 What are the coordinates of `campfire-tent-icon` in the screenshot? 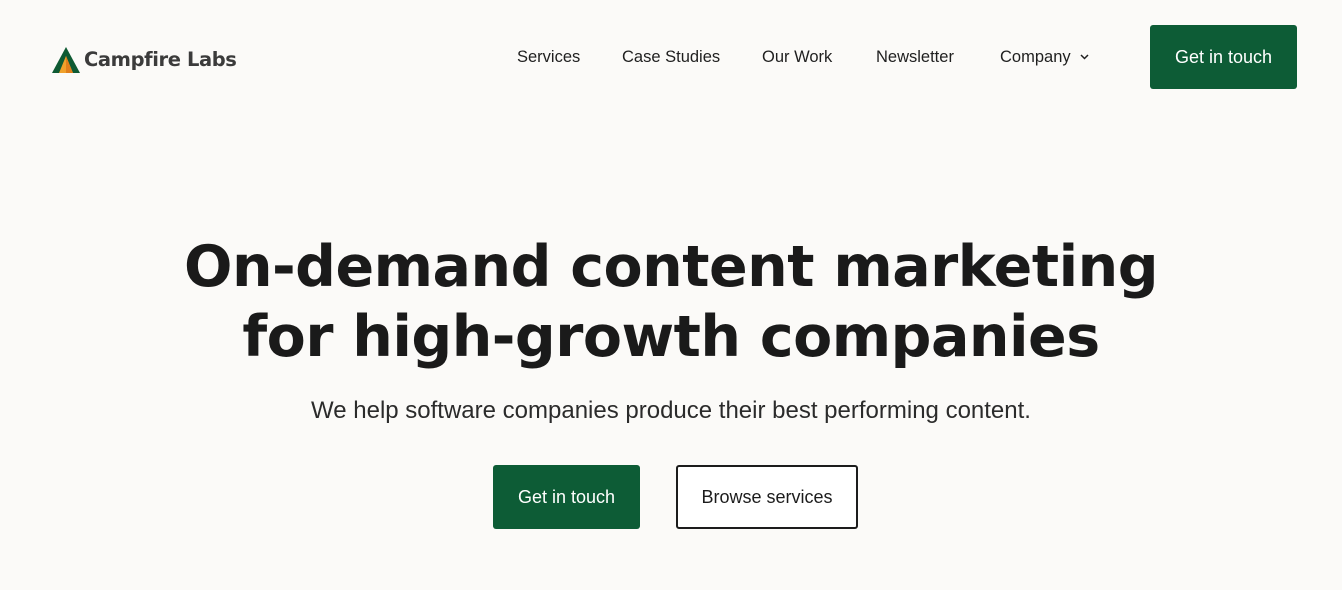 It's located at (66, 60).